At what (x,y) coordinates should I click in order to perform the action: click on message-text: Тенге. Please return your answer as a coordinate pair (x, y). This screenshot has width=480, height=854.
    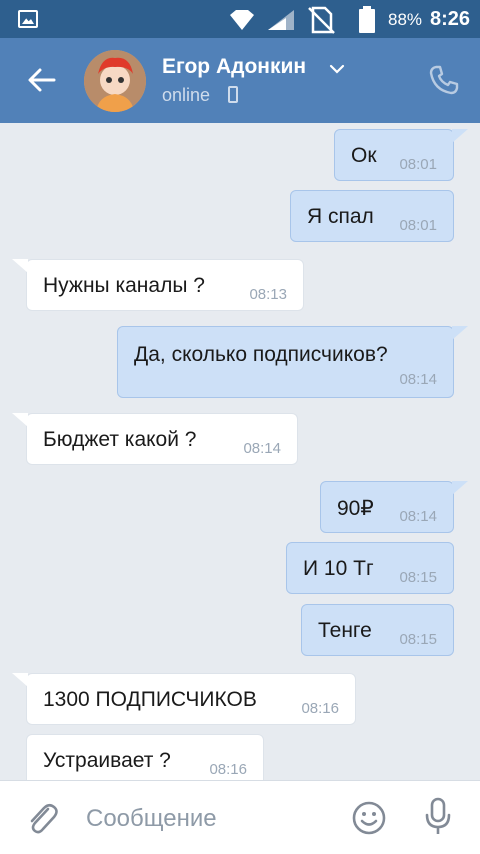
    Looking at the image, I should click on (345, 630).